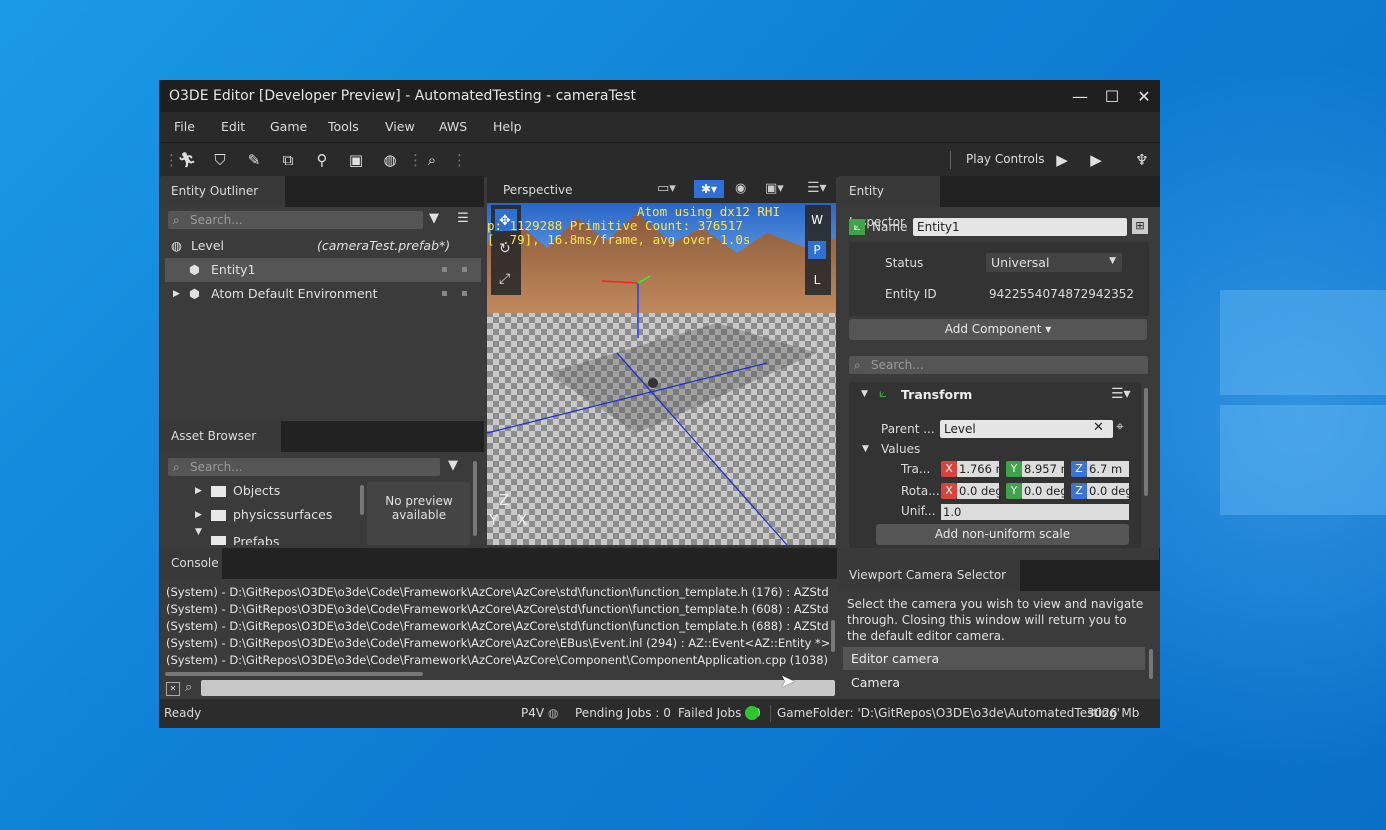  Describe the element at coordinates (929, 575) in the screenshot. I see `tab-viewport-camera-selector: Viewport Camera Selector` at that location.